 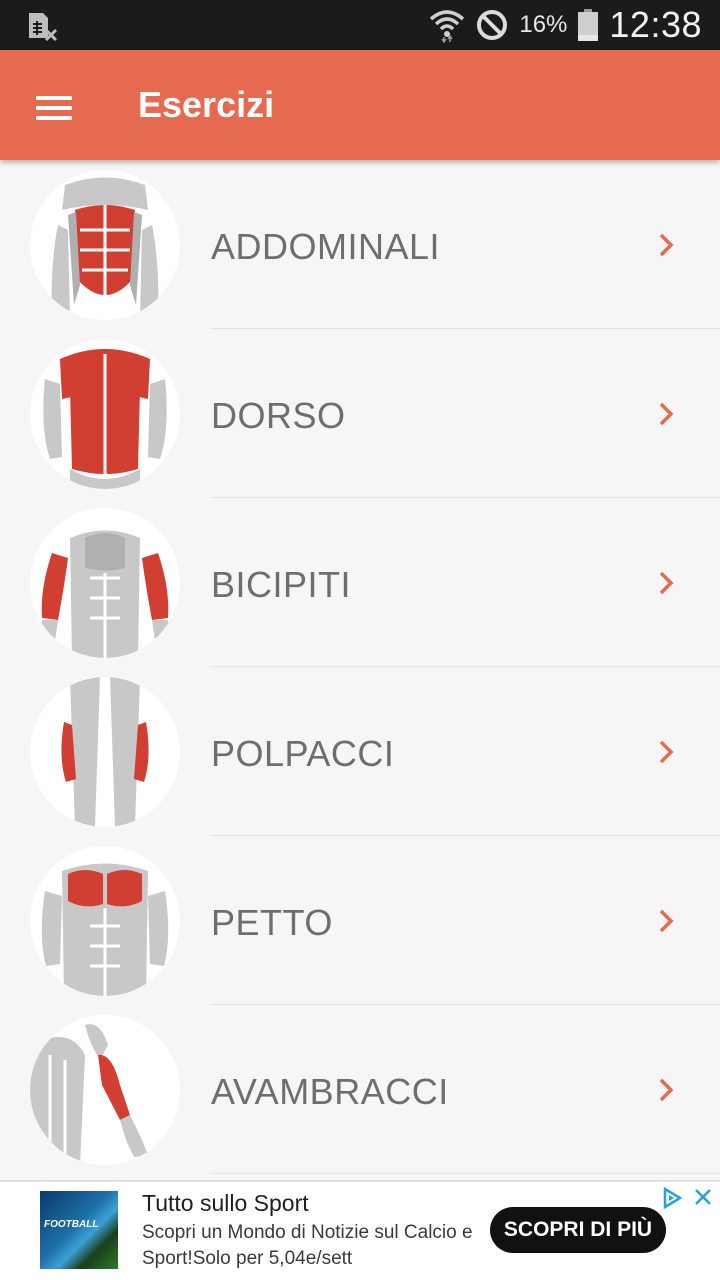 What do you see at coordinates (225, 1203) in the screenshot?
I see `ad-title: Tutto sullo Sport` at bounding box center [225, 1203].